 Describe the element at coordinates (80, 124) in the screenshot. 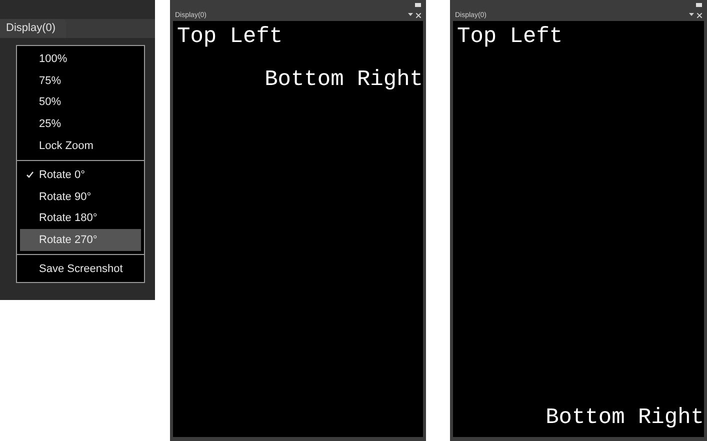

I see `menu-item: 25%` at that location.